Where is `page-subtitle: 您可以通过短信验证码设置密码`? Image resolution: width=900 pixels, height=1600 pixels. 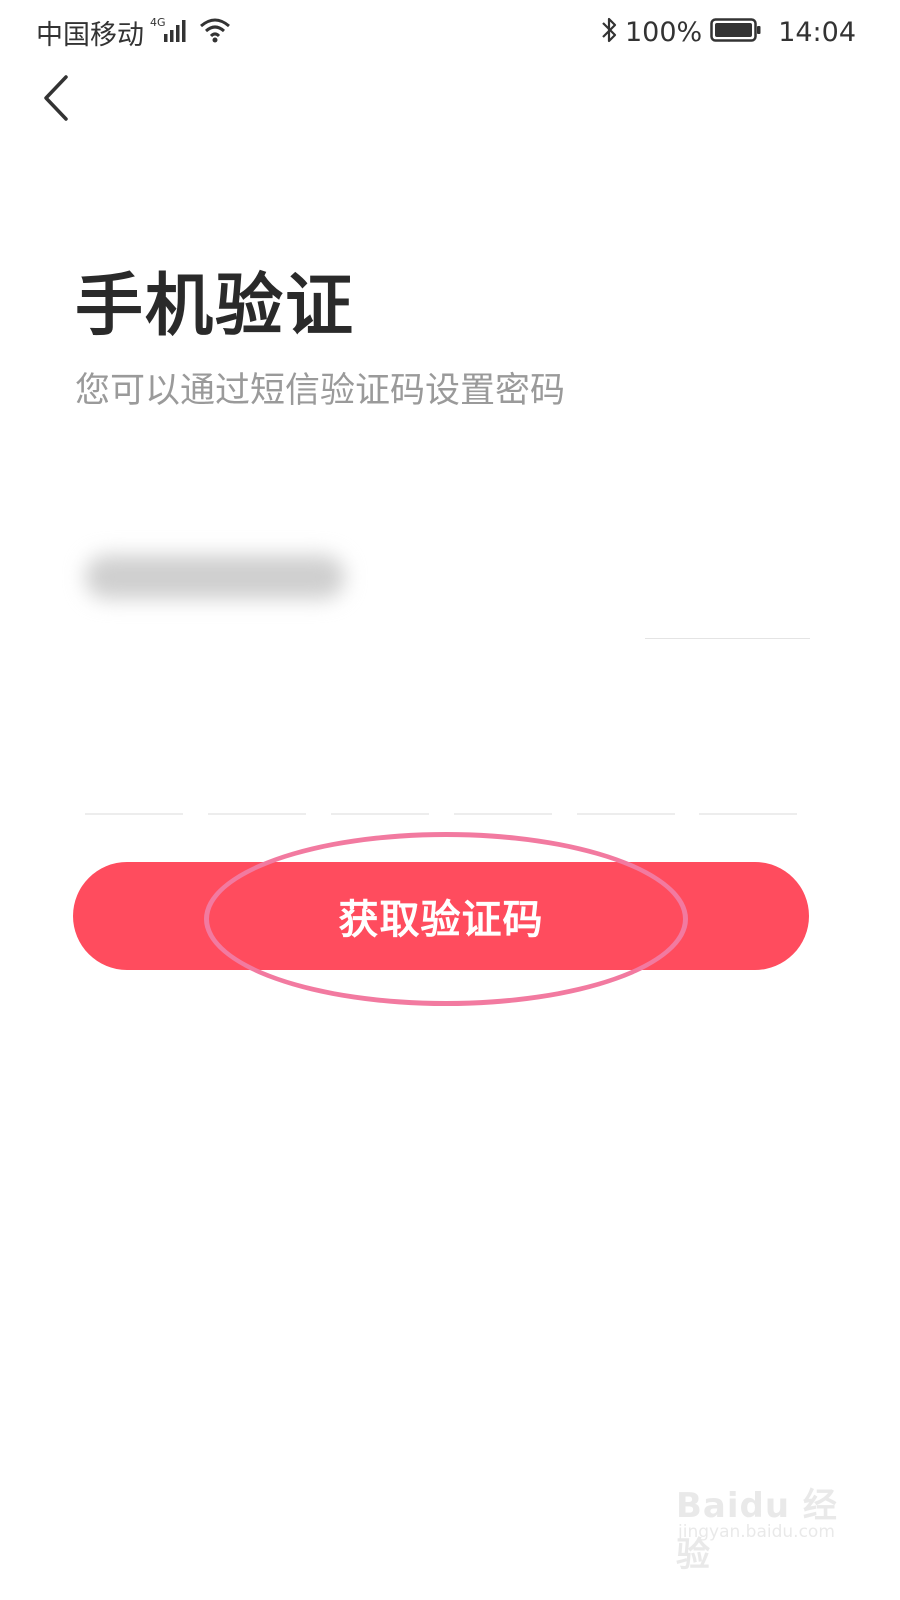
page-subtitle: 您可以通过短信验证码设置密码 is located at coordinates (320, 391).